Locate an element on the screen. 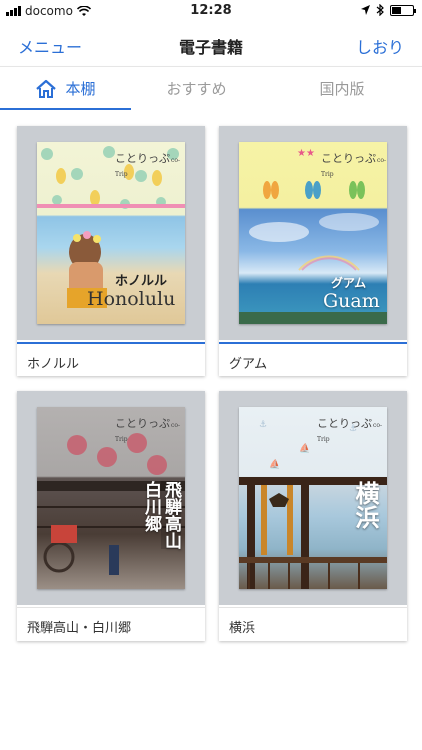 The width and height of the screenshot is (422, 750). cover-title-ja: 横浜 is located at coordinates (365, 505).